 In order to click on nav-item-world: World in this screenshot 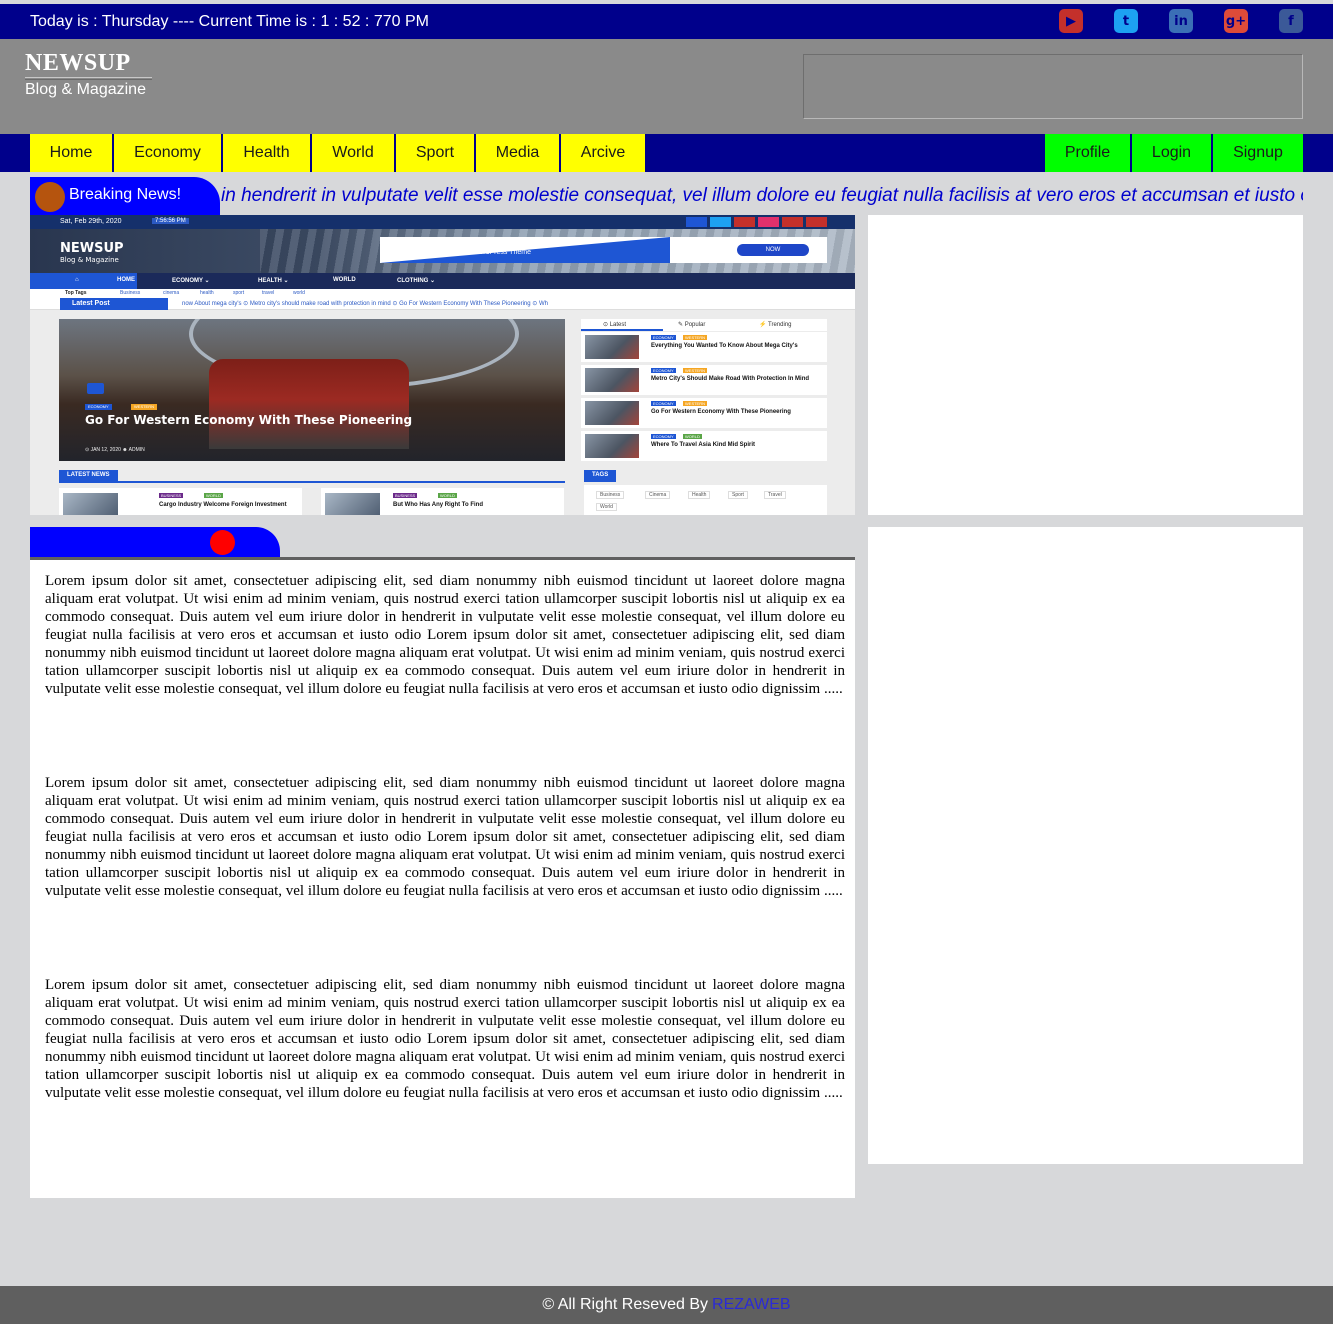, I will do `click(354, 153)`.